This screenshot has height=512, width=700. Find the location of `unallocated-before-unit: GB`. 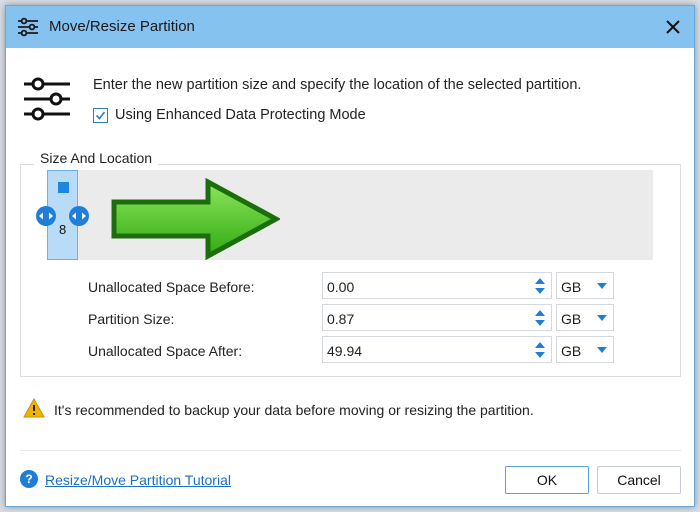

unallocated-before-unit: GB is located at coordinates (585, 285).